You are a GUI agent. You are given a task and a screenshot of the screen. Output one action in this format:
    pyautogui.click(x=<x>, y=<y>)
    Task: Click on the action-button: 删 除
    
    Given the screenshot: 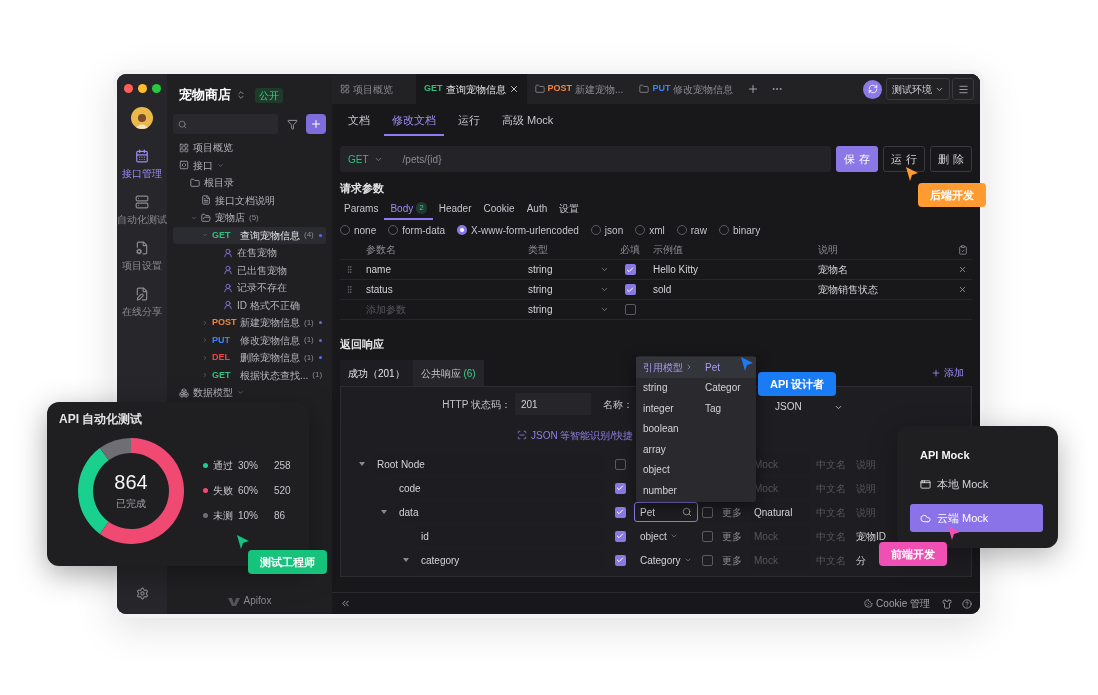 What is the action you would take?
    pyautogui.click(x=951, y=159)
    